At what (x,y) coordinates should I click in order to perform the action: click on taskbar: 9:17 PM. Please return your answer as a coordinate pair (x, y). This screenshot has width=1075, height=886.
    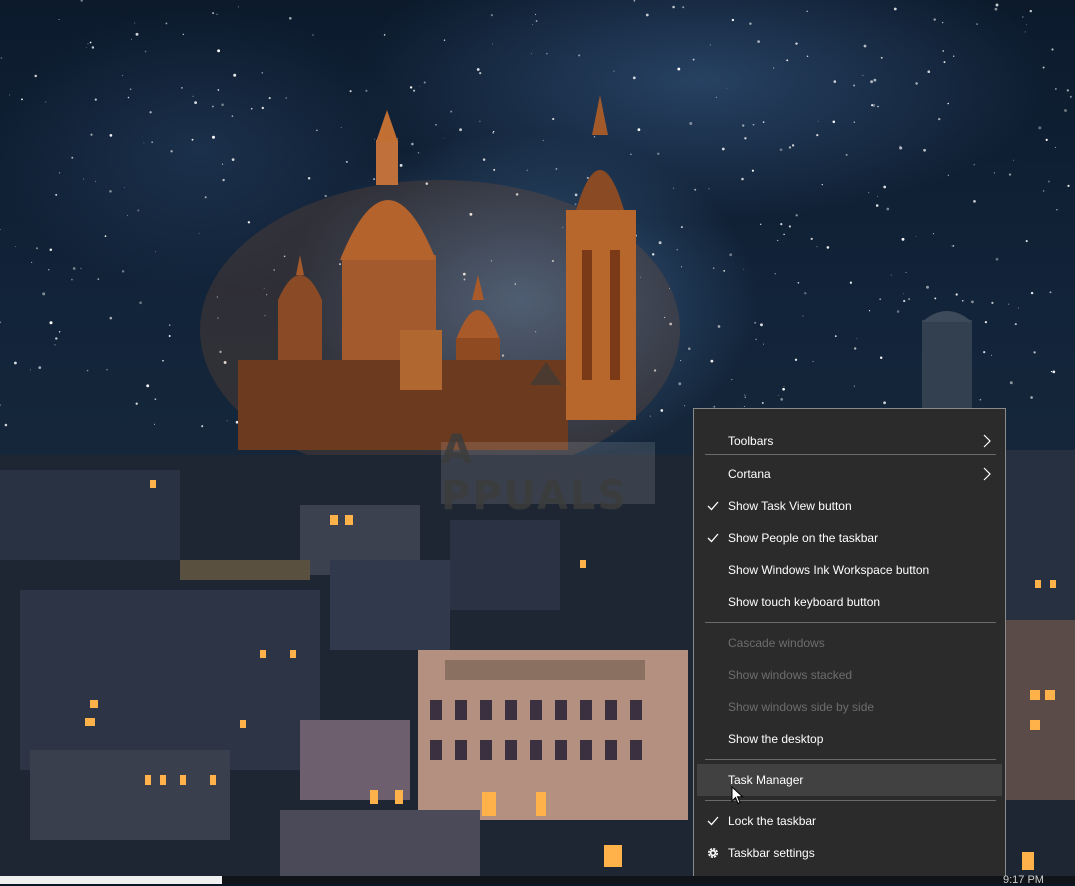
    Looking at the image, I should click on (537, 880).